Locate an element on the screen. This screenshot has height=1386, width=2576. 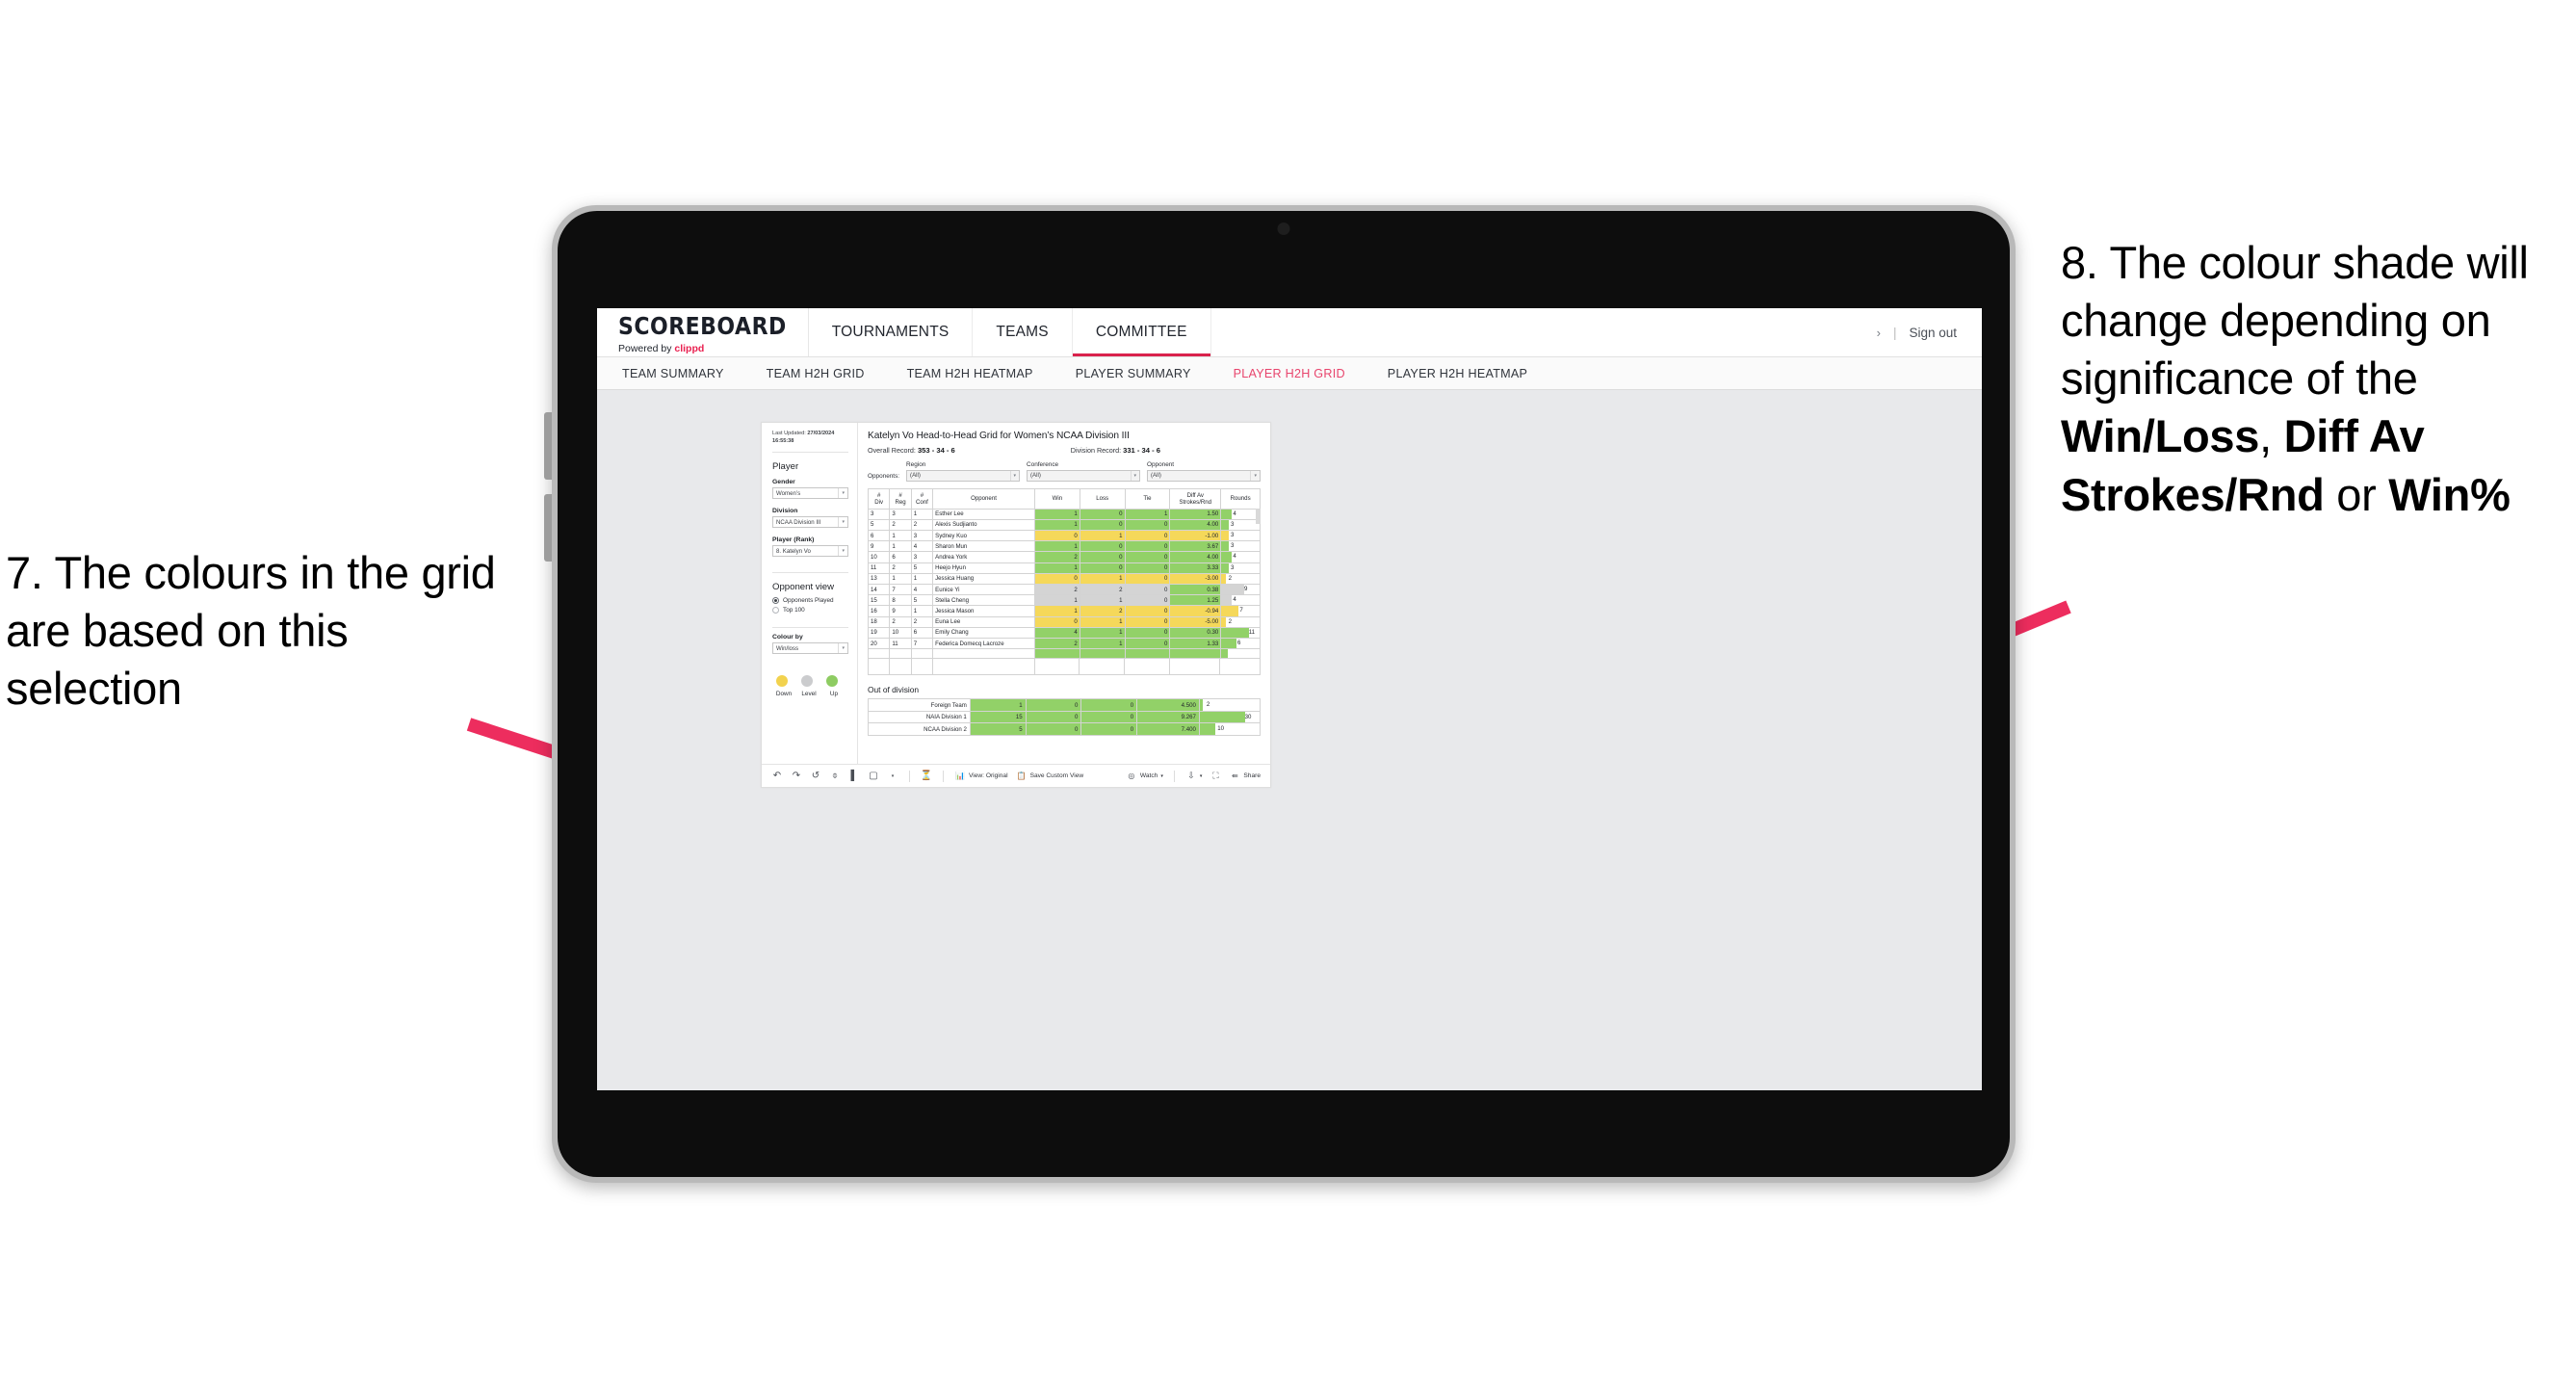
logo-wordmark: SCOREBOARD is located at coordinates (702, 327).